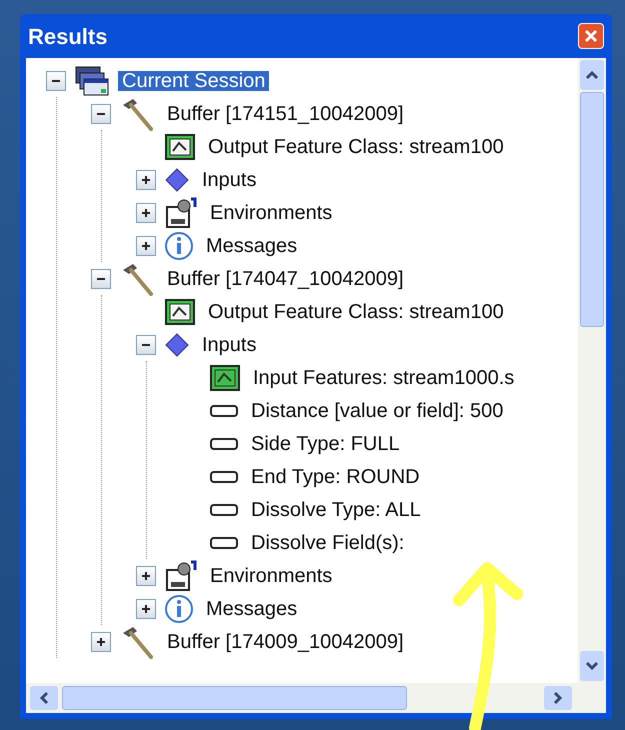 Image resolution: width=625 pixels, height=730 pixels. Describe the element at coordinates (592, 370) in the screenshot. I see `vertical-scrollbar` at that location.